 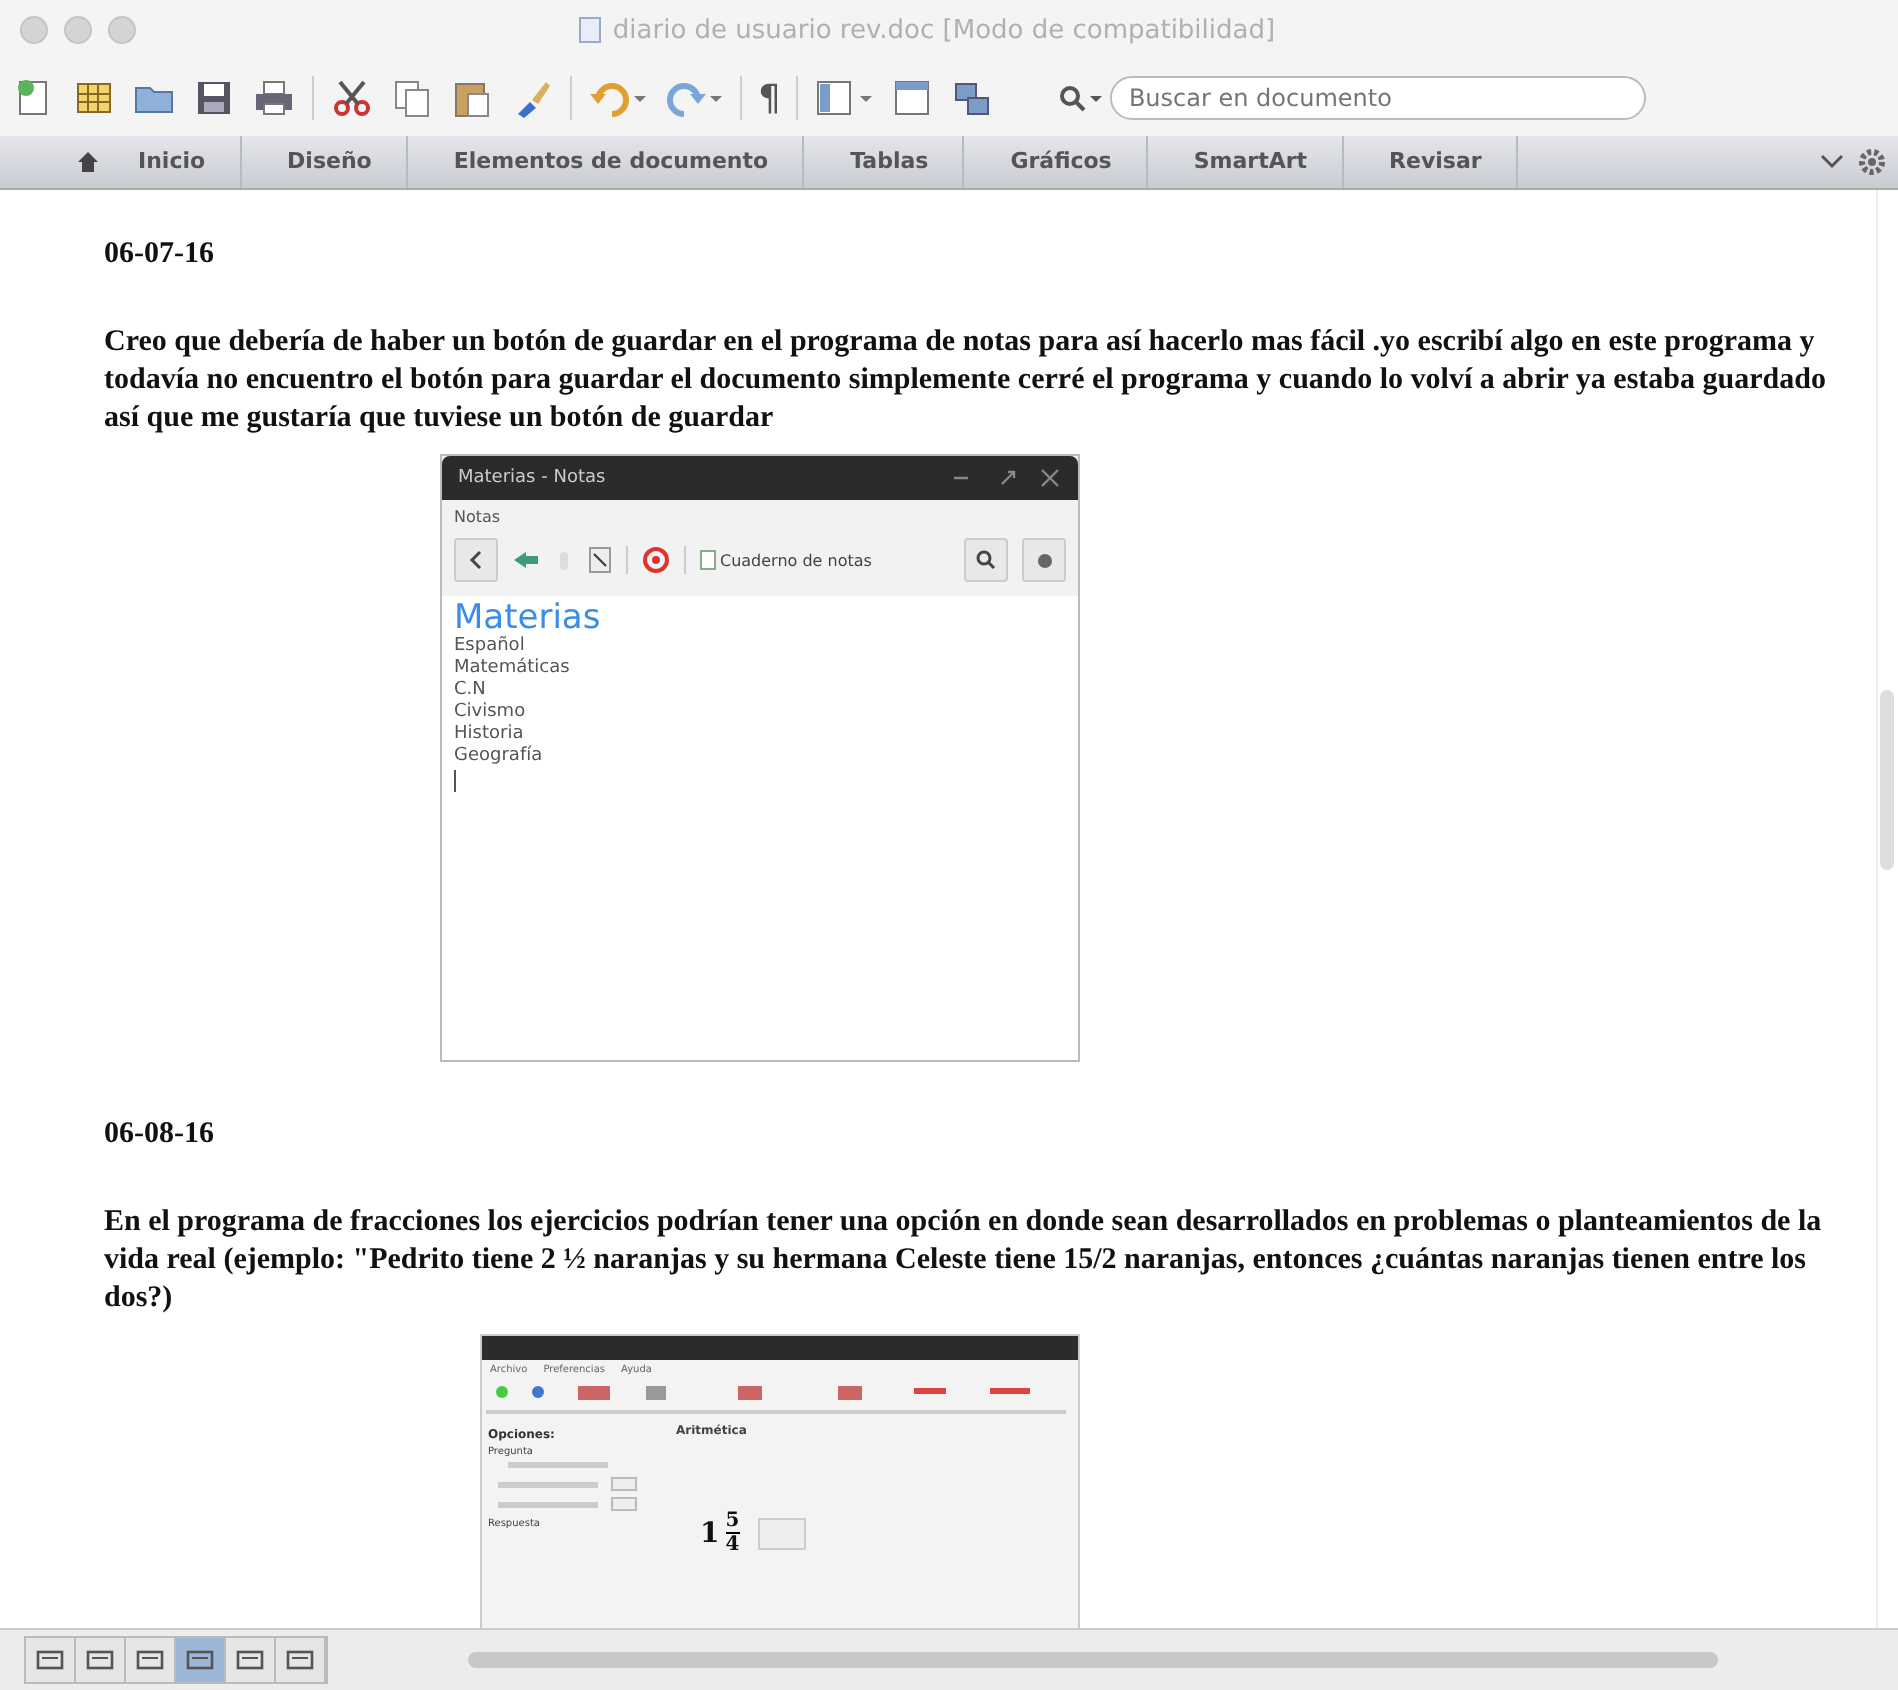 What do you see at coordinates (160, 1135) in the screenshot?
I see `entry-date: 06-08-16` at bounding box center [160, 1135].